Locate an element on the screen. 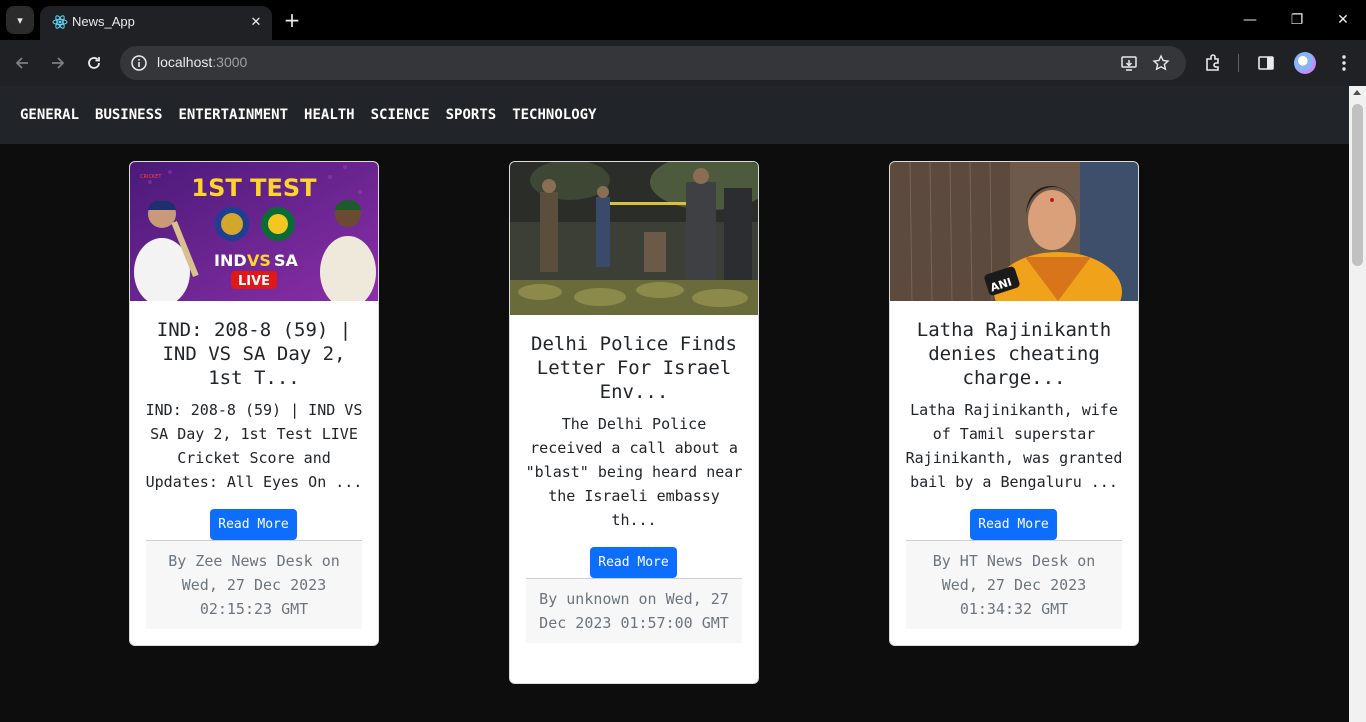 This screenshot has height=722, width=1366. close-window-icon: ✕ is located at coordinates (1343, 20).